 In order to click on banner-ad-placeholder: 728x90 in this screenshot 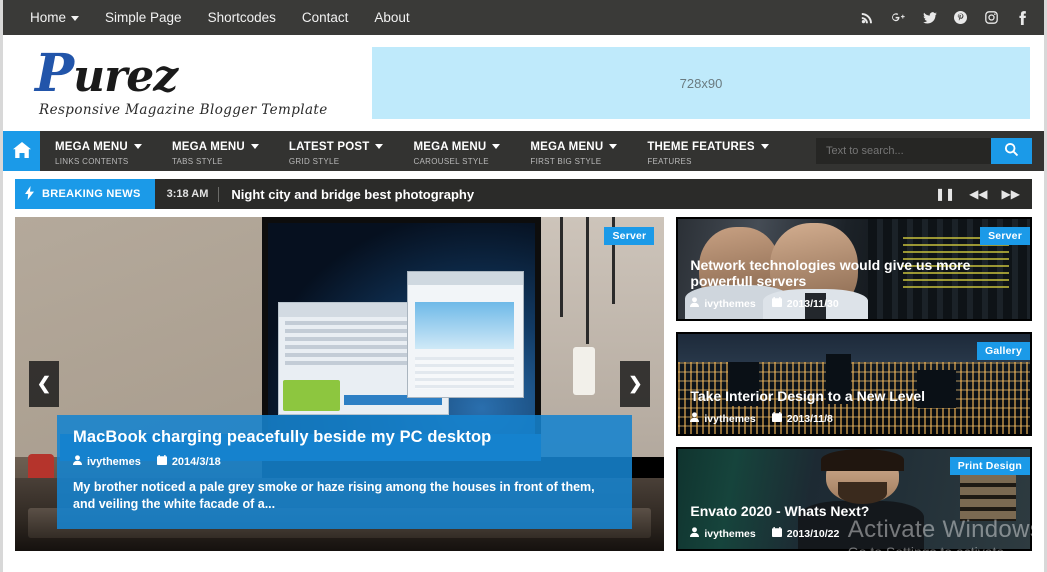, I will do `click(701, 83)`.